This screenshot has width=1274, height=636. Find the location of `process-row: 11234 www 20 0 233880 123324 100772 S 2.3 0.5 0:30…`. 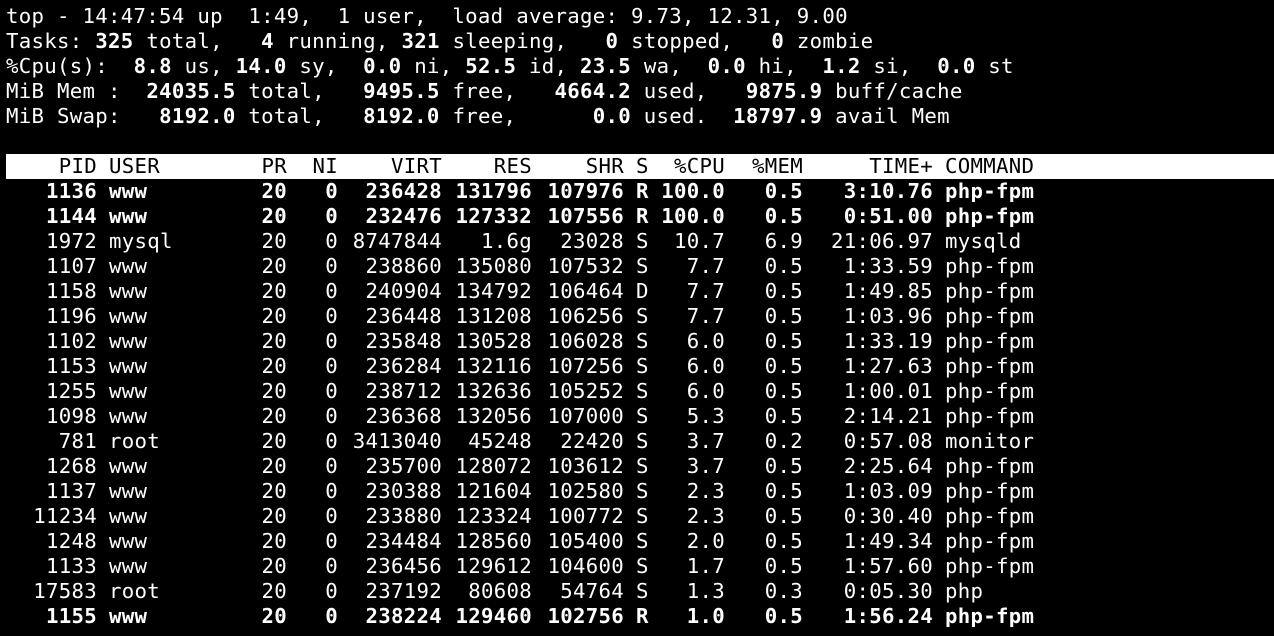

process-row: 11234 www 20 0 233880 123324 100772 S 2.3 0.5 0:30… is located at coordinates (550, 516).